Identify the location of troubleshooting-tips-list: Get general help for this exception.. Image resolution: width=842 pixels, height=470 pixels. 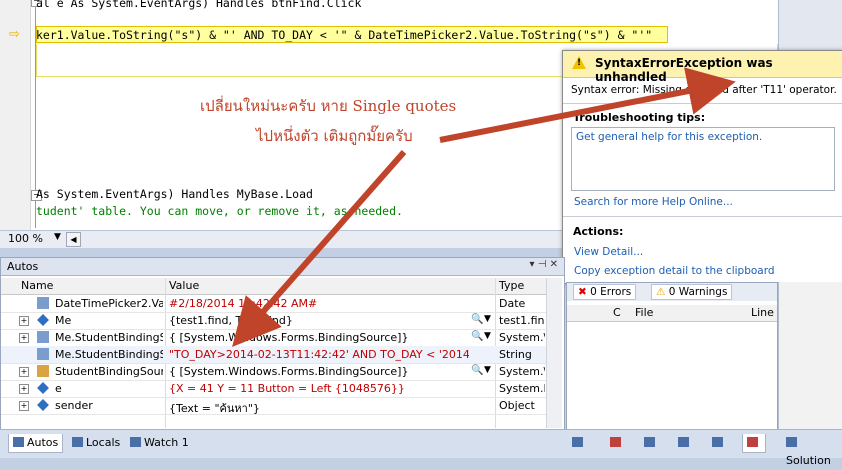
(703, 159).